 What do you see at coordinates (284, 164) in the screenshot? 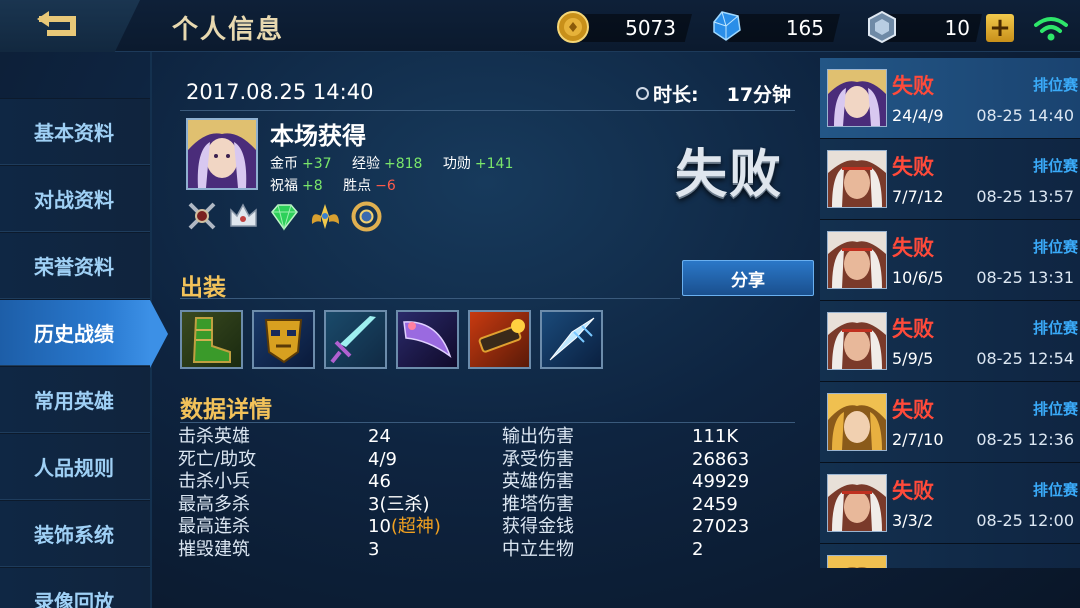
I see `gold-reward-label: 金币` at bounding box center [284, 164].